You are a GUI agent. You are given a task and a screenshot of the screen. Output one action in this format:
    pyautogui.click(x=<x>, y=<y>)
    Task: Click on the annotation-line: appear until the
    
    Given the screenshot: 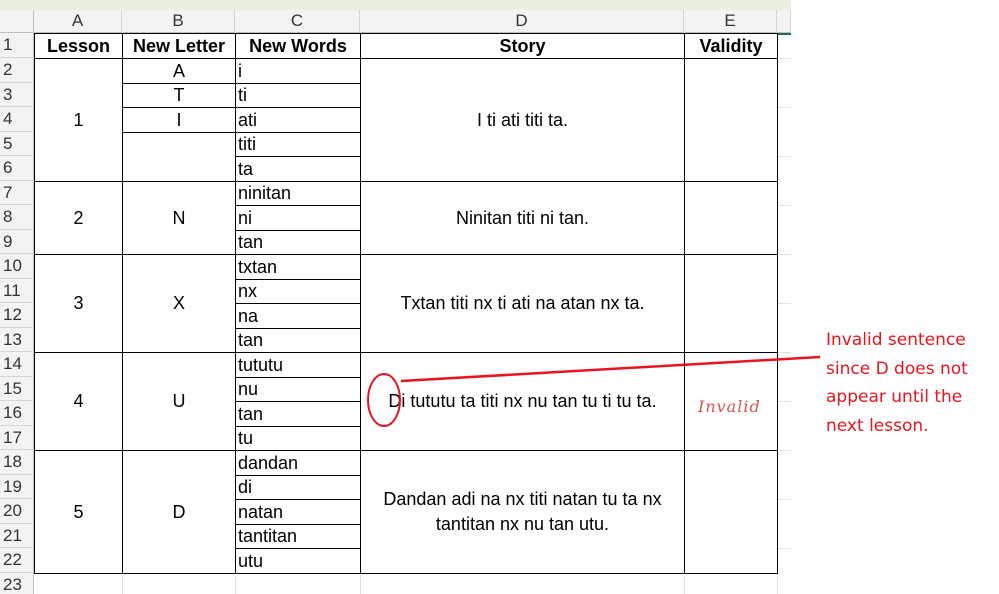 What is the action you would take?
    pyautogui.click(x=894, y=397)
    